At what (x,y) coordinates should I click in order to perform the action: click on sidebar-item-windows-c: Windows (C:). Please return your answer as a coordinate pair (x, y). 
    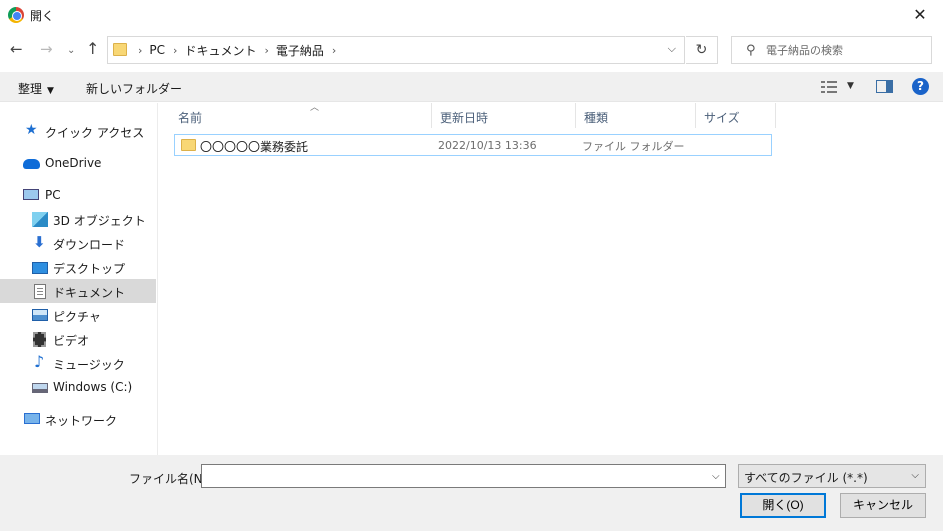
    Looking at the image, I should click on (78, 387).